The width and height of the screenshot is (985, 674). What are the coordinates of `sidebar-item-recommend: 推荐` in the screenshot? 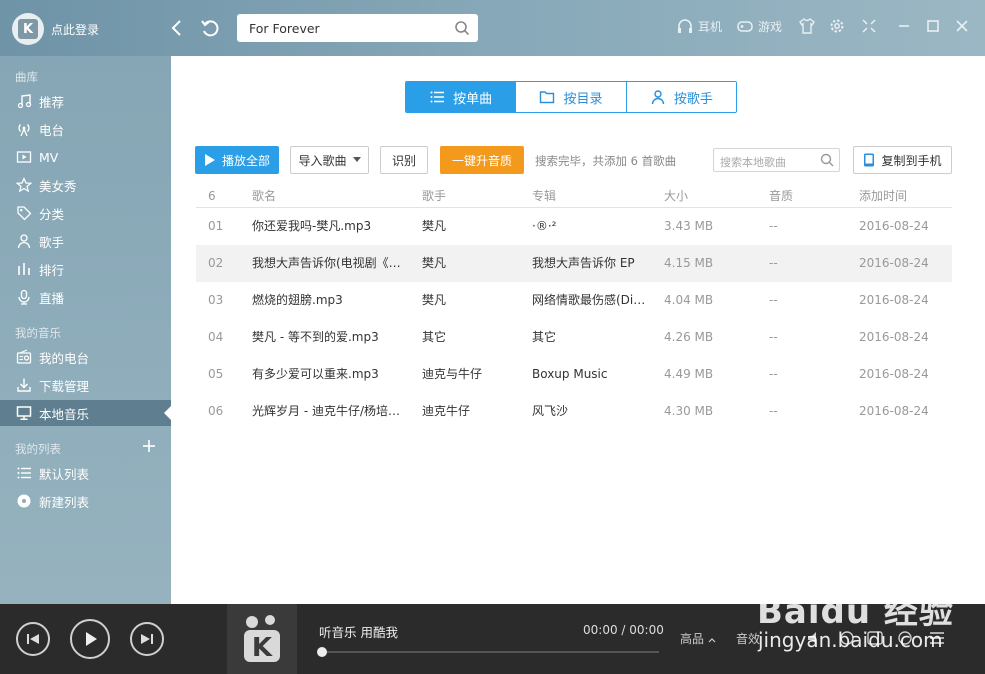 It's located at (85, 101).